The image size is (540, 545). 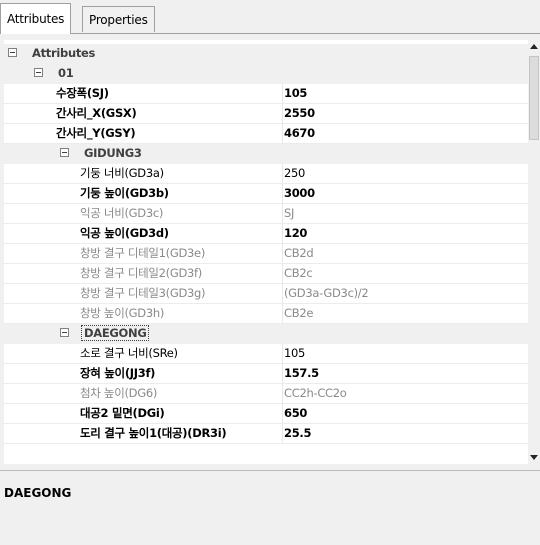 What do you see at coordinates (181, 413) in the screenshot?
I see `property-name: 대공2 밑면(DGi)` at bounding box center [181, 413].